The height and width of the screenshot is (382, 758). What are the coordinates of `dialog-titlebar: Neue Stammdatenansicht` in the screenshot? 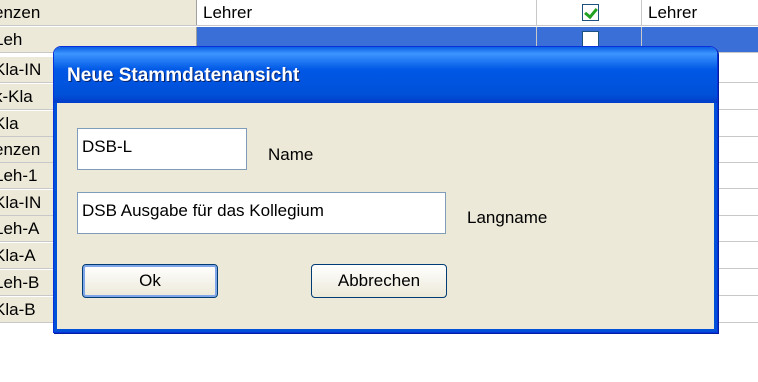 It's located at (385, 75).